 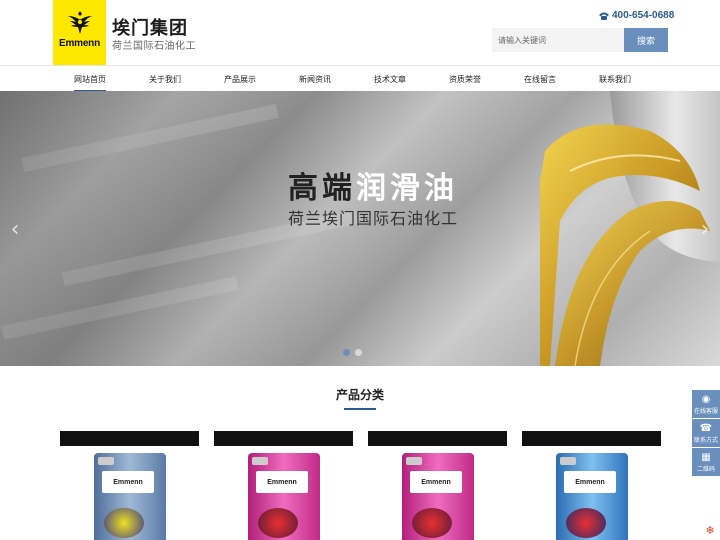 What do you see at coordinates (646, 40) in the screenshot?
I see `search-button: 搜索` at bounding box center [646, 40].